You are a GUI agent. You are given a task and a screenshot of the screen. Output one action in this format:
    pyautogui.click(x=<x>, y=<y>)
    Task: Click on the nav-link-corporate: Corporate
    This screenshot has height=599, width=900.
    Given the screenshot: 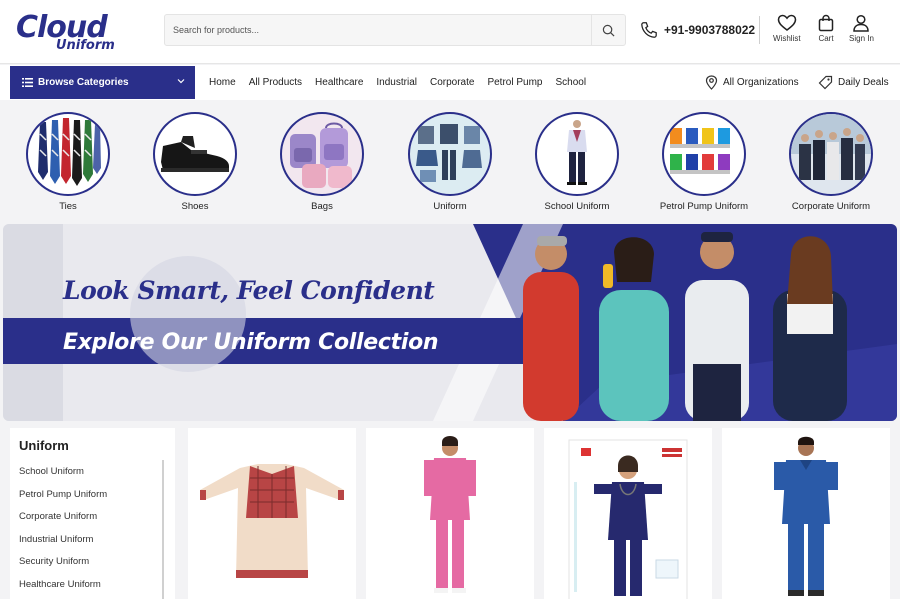 What is the action you would take?
    pyautogui.click(x=452, y=82)
    